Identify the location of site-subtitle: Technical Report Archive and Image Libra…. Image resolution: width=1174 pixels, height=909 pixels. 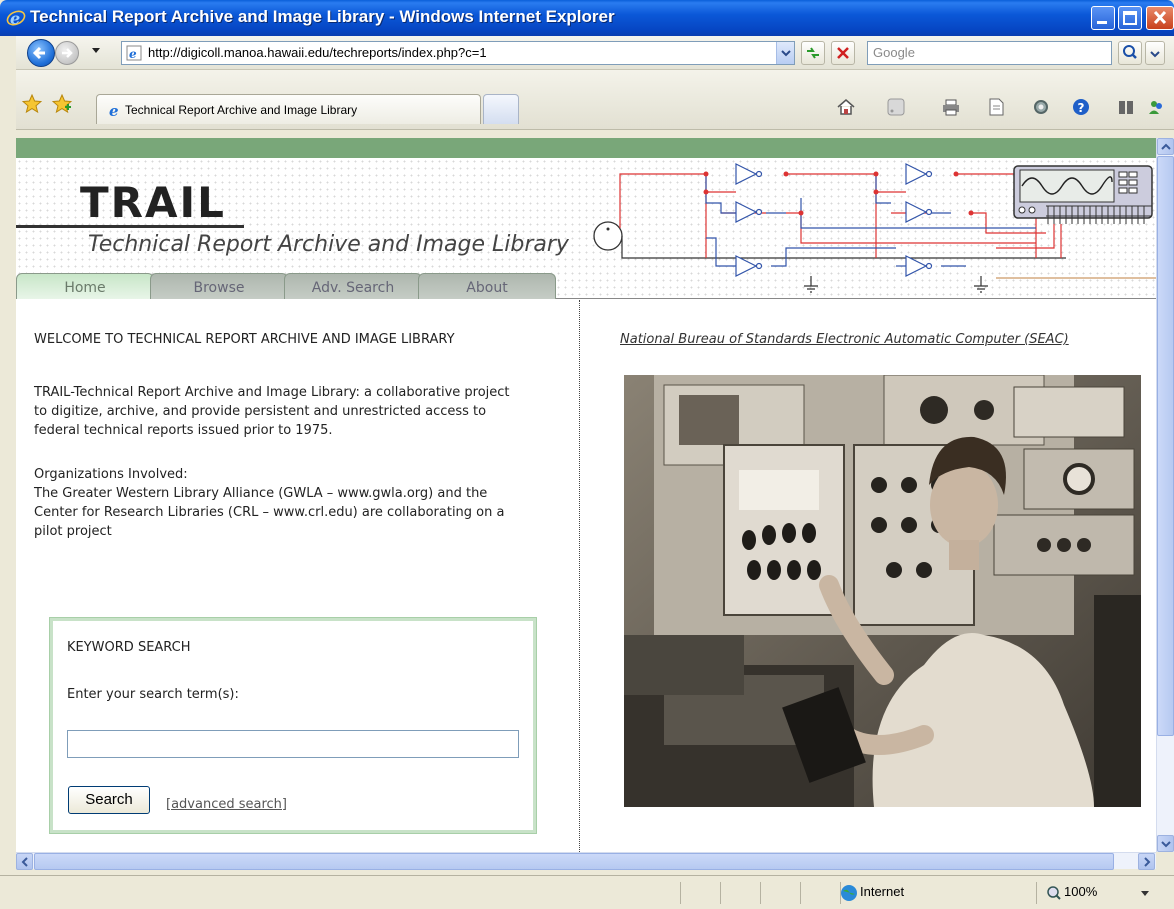
(328, 244).